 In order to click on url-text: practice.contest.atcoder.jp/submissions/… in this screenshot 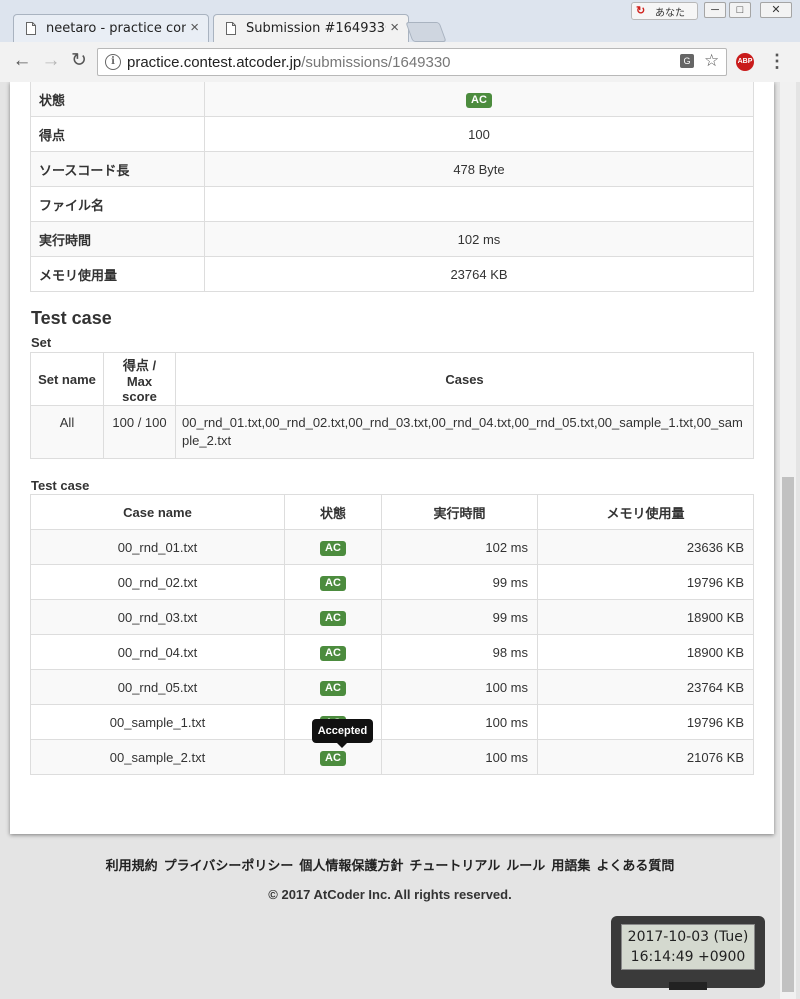, I will do `click(289, 62)`.